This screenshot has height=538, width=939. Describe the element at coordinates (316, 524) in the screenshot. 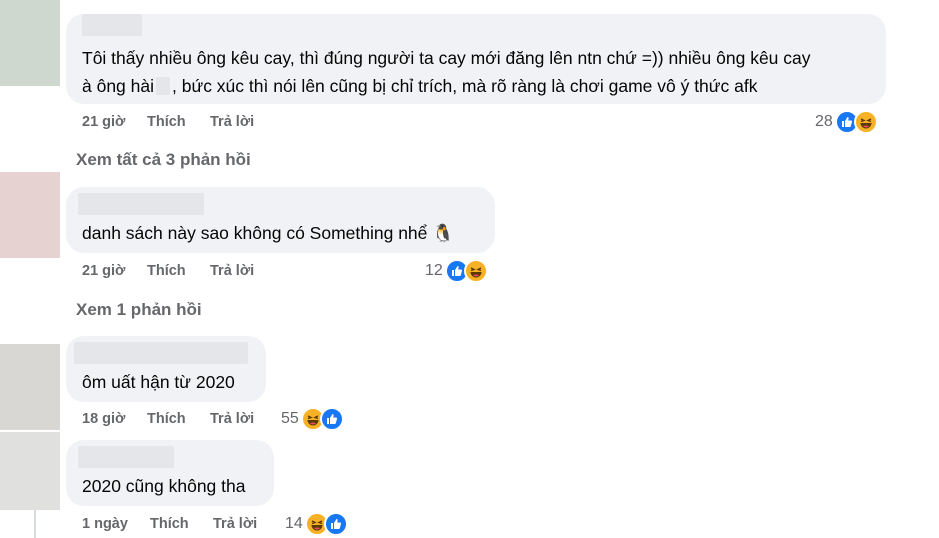

I see `reactions: 14` at that location.